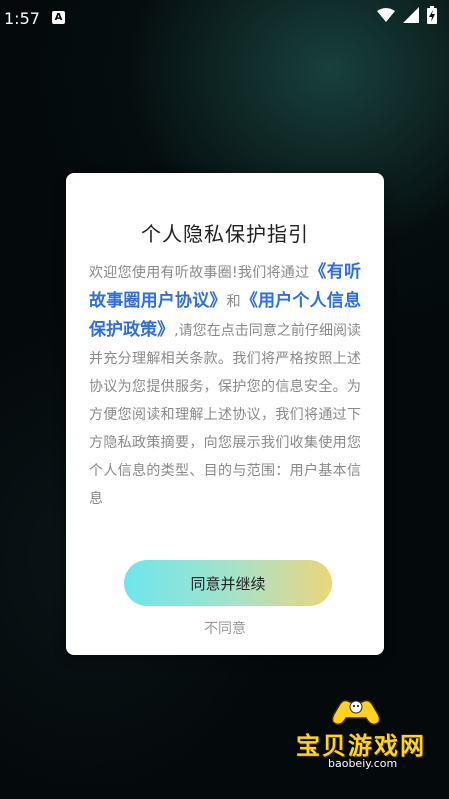 Image resolution: width=449 pixels, height=799 pixels. I want to click on battery-charging-icon, so click(432, 15).